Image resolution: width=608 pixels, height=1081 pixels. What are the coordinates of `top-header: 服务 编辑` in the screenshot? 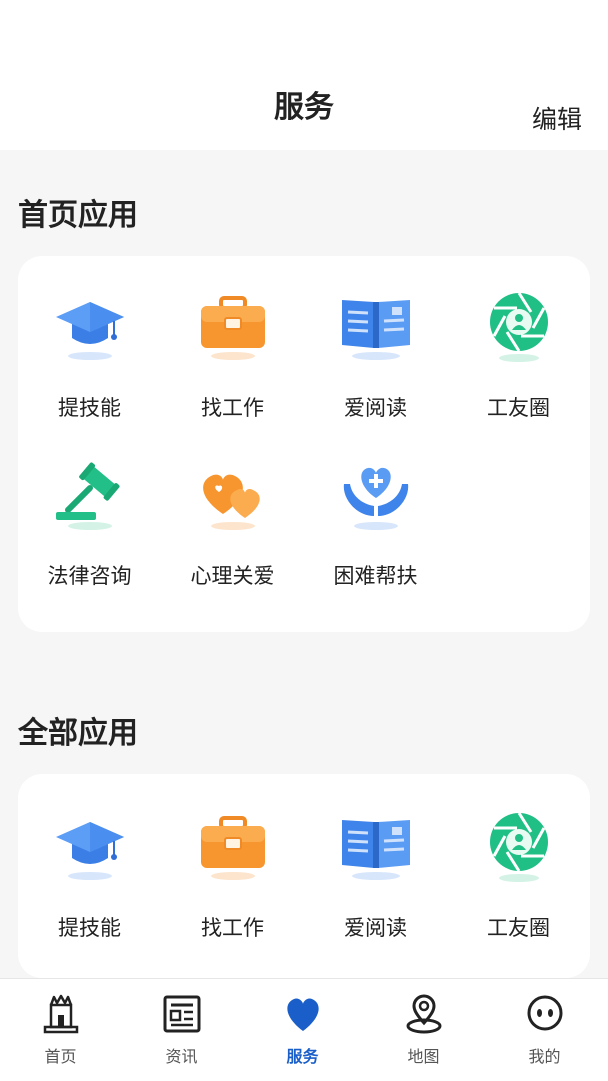 It's located at (304, 75).